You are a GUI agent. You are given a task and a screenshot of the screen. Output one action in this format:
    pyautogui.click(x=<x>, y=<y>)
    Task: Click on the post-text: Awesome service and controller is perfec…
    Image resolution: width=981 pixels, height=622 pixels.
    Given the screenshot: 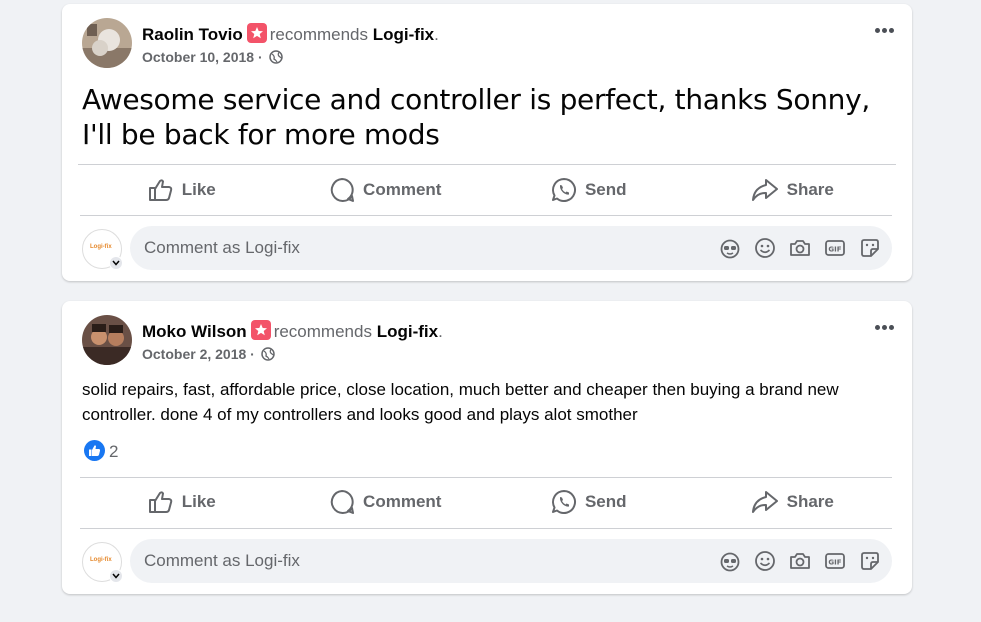 What is the action you would take?
    pyautogui.click(x=476, y=117)
    